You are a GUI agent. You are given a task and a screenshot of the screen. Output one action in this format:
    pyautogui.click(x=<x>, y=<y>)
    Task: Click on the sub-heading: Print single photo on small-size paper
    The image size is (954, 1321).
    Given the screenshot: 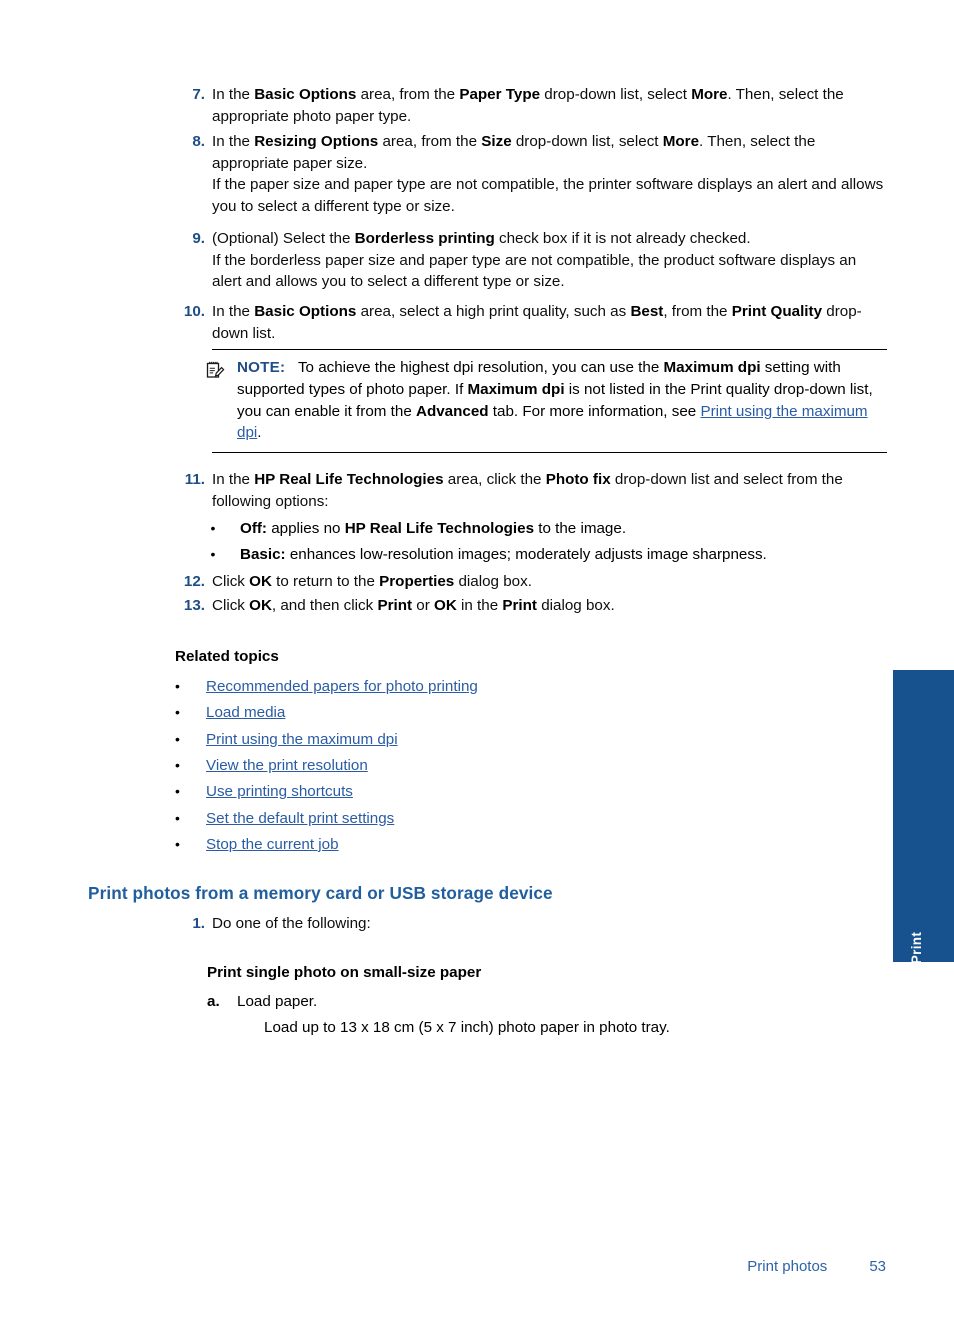 What is the action you would take?
    pyautogui.click(x=344, y=972)
    